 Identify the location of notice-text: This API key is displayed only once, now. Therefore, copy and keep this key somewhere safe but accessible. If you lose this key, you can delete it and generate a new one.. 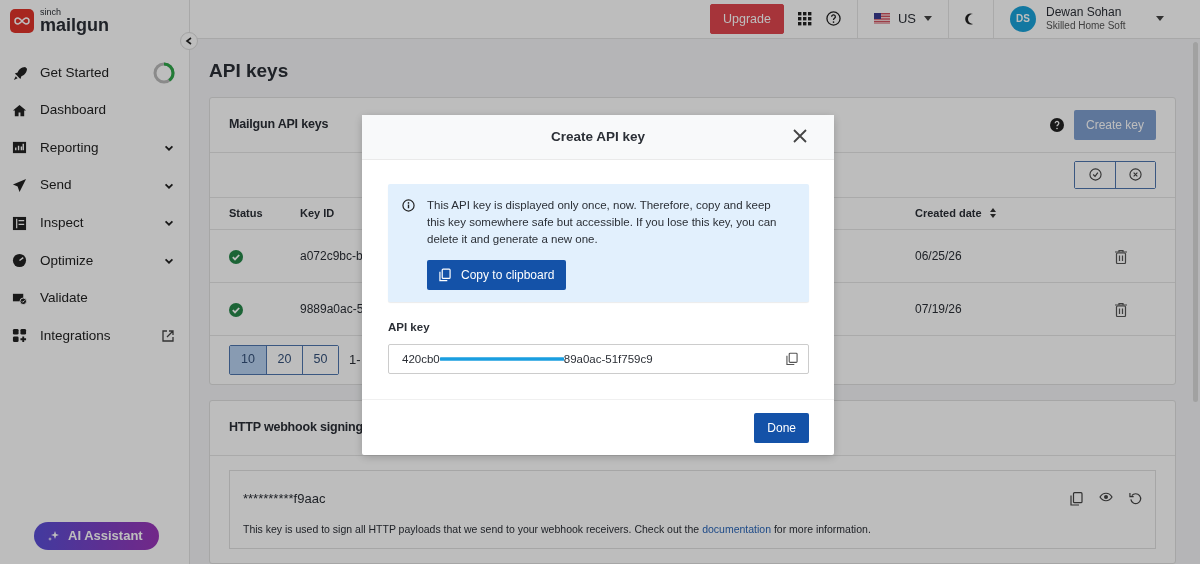
(602, 222).